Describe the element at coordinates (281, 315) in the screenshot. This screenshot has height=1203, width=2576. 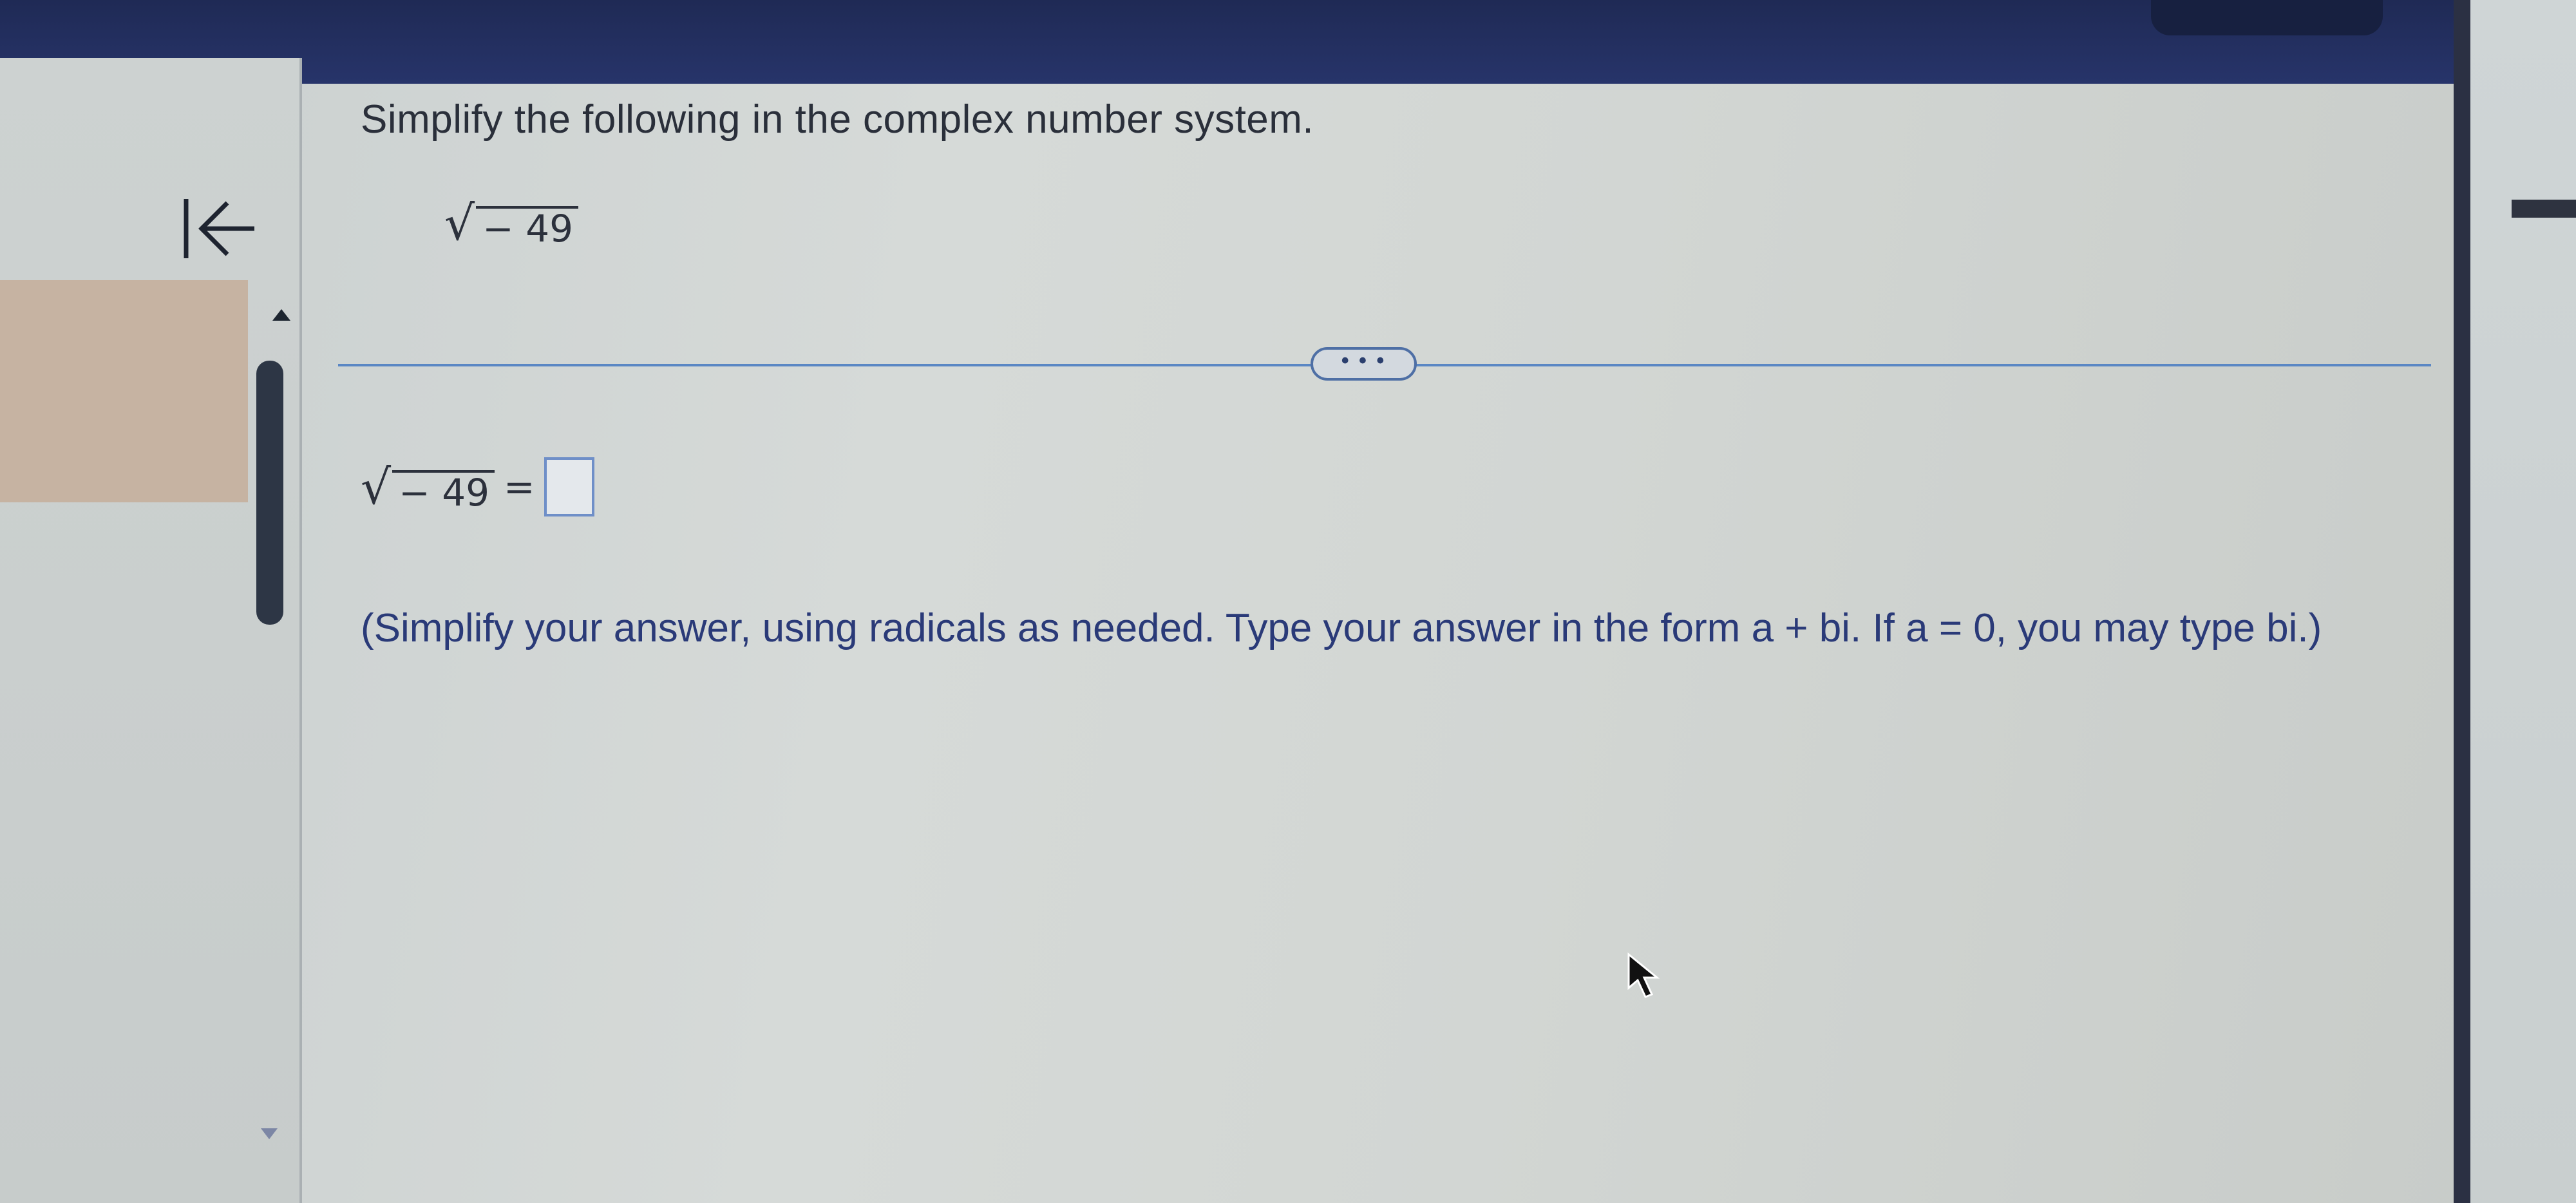
I see `scroll-up-icon` at that location.